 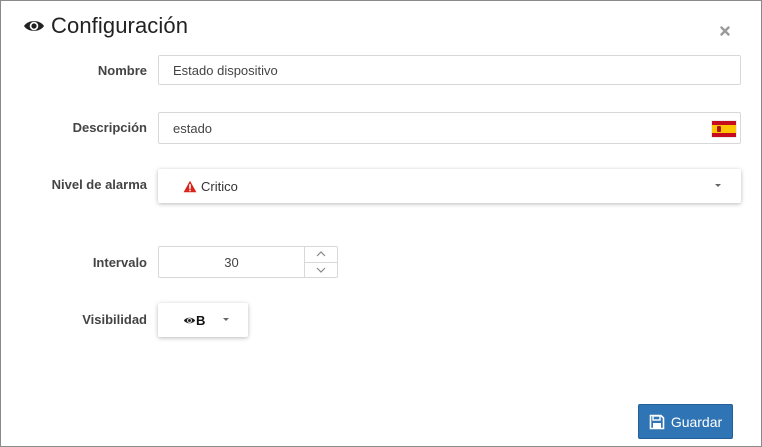 What do you see at coordinates (696, 421) in the screenshot?
I see `save-label: Guardar` at bounding box center [696, 421].